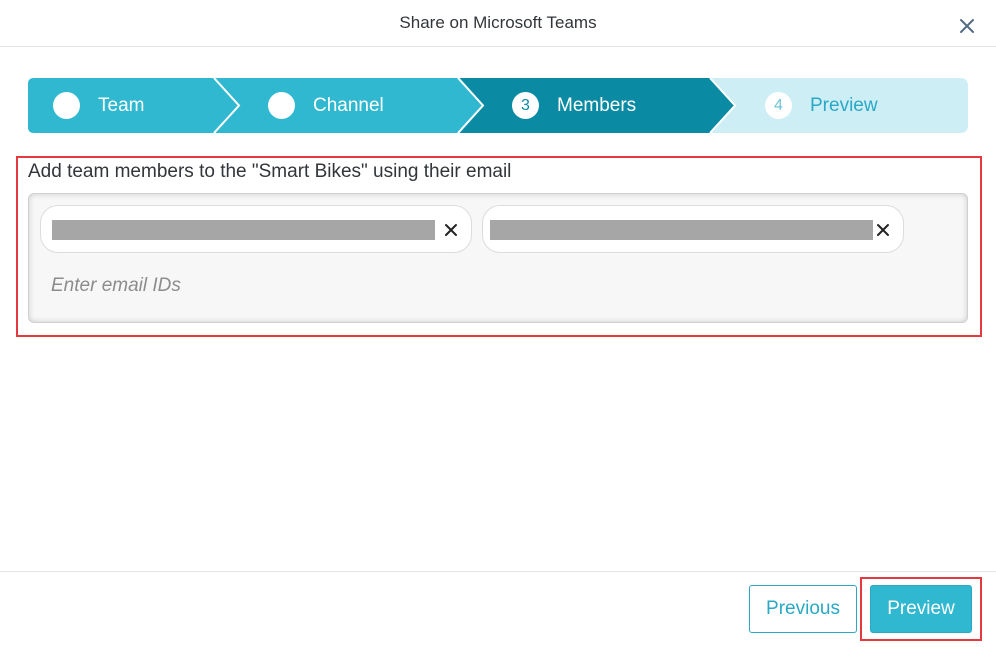 The height and width of the screenshot is (647, 996). What do you see at coordinates (121, 105) in the screenshot?
I see `step-label: Team` at bounding box center [121, 105].